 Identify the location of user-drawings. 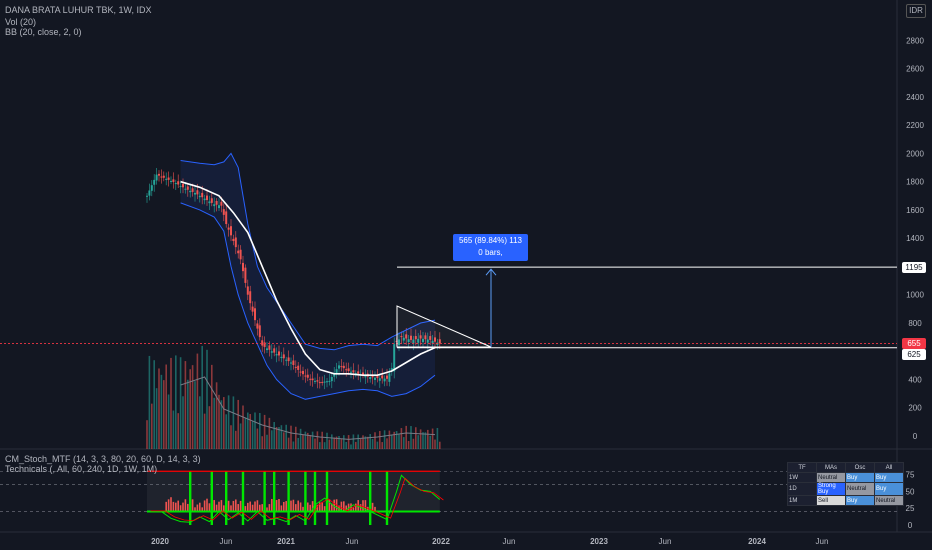
(448, 307).